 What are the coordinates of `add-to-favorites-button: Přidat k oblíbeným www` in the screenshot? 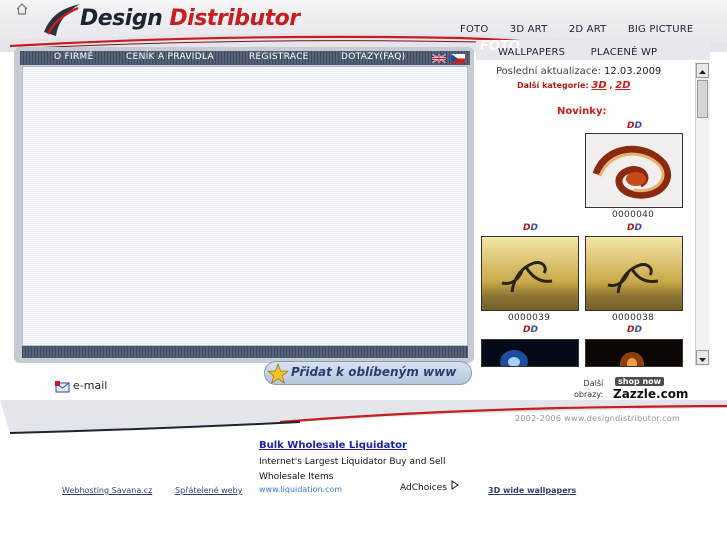 It's located at (368, 373).